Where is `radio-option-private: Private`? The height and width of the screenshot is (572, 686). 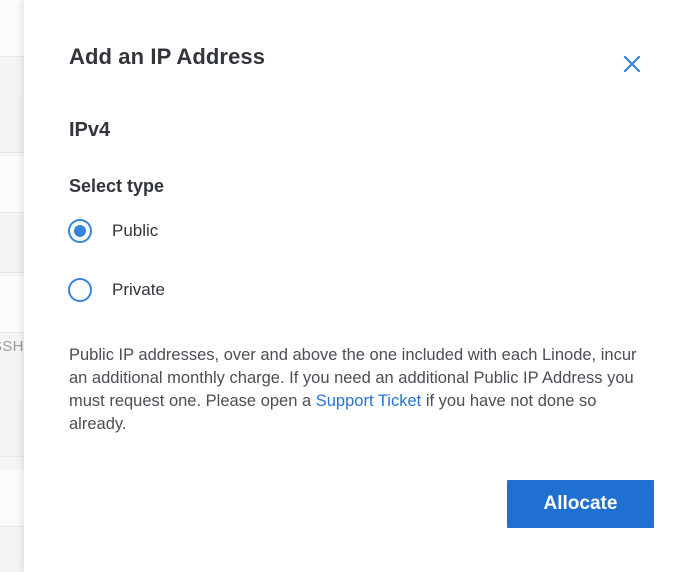
radio-option-private: Private is located at coordinates (116, 290).